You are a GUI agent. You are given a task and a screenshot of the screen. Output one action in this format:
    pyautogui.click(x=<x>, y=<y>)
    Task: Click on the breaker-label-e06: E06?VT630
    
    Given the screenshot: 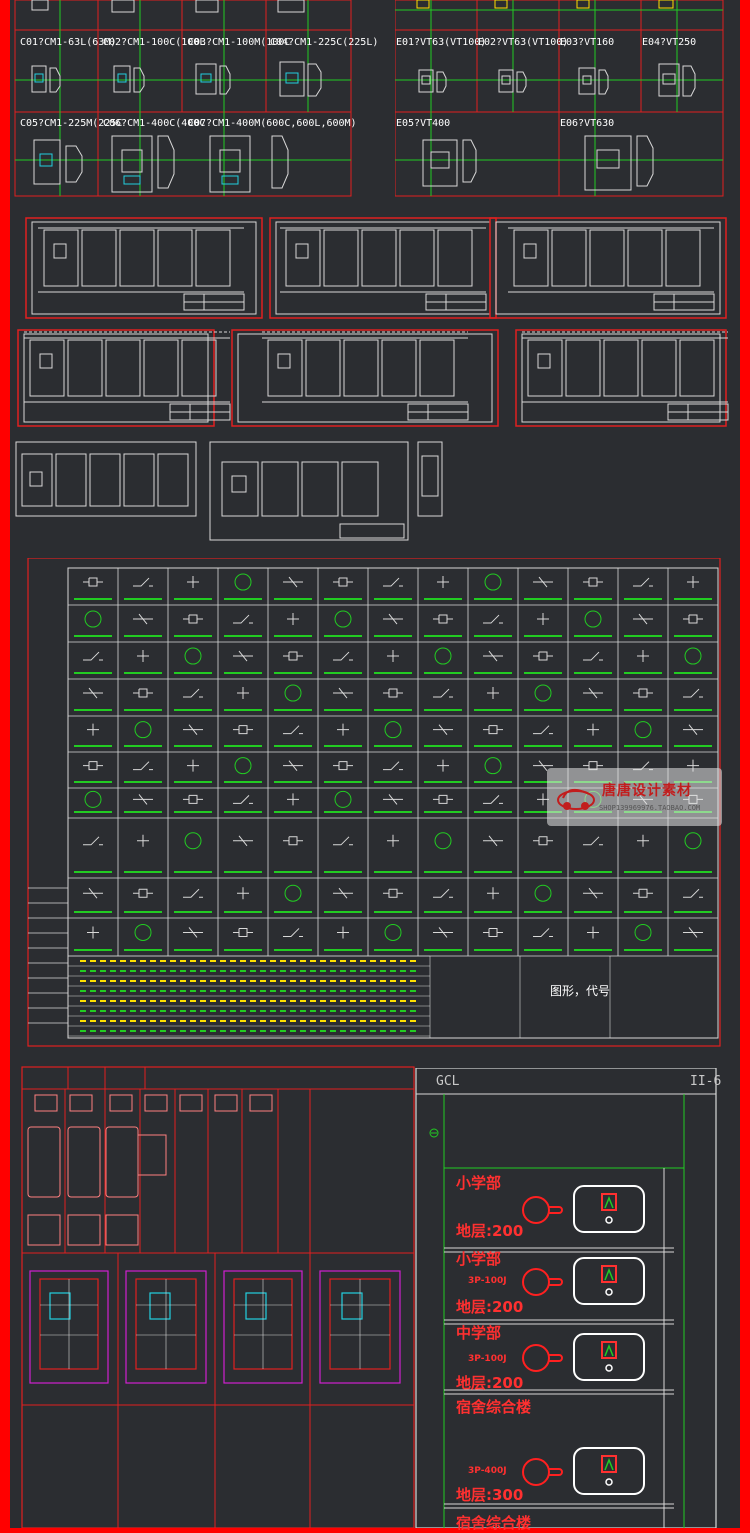 What is the action you would take?
    pyautogui.click(x=587, y=123)
    